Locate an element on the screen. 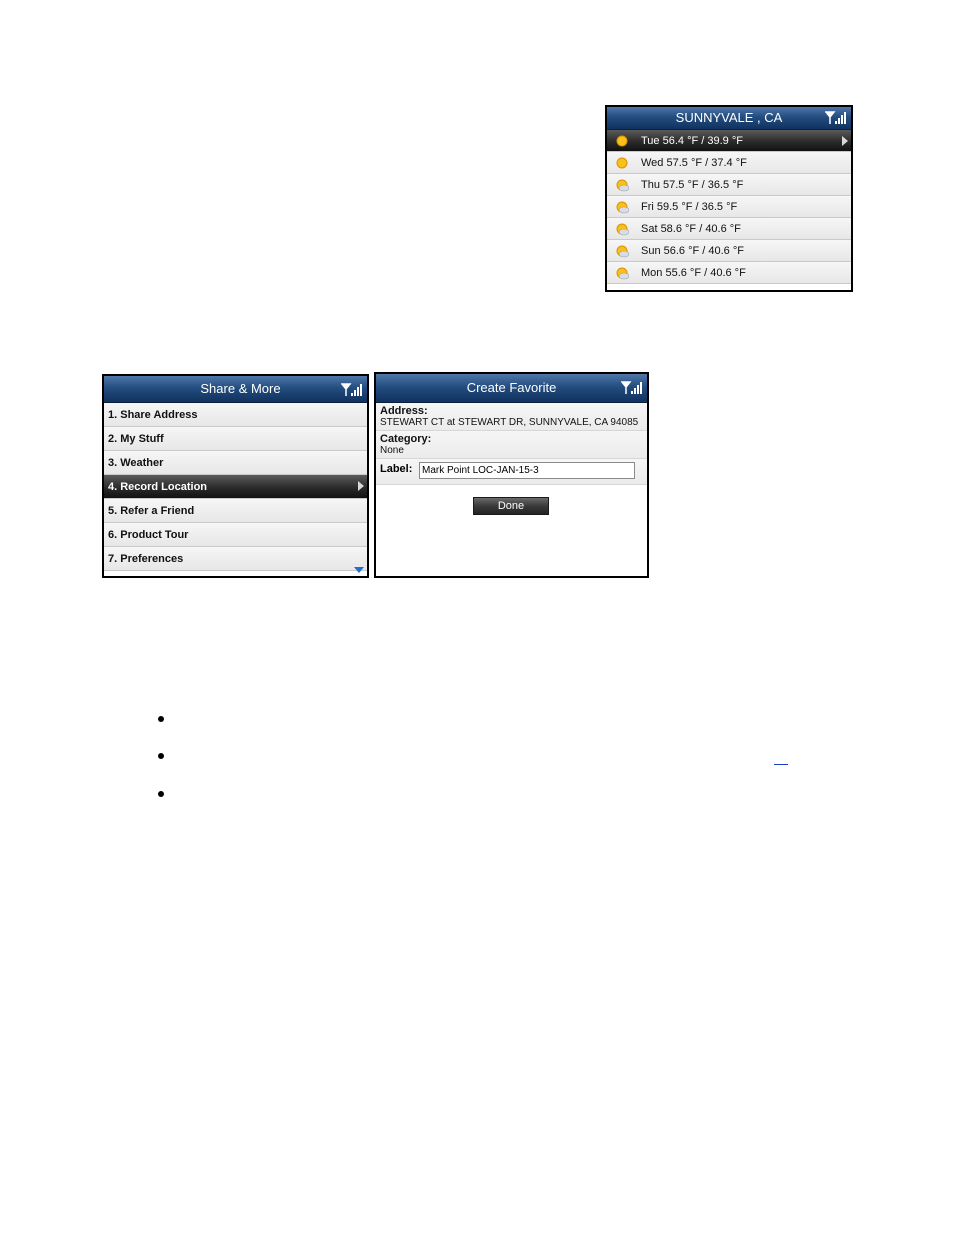 The height and width of the screenshot is (1235, 954). scroll-down-icon is located at coordinates (359, 570).